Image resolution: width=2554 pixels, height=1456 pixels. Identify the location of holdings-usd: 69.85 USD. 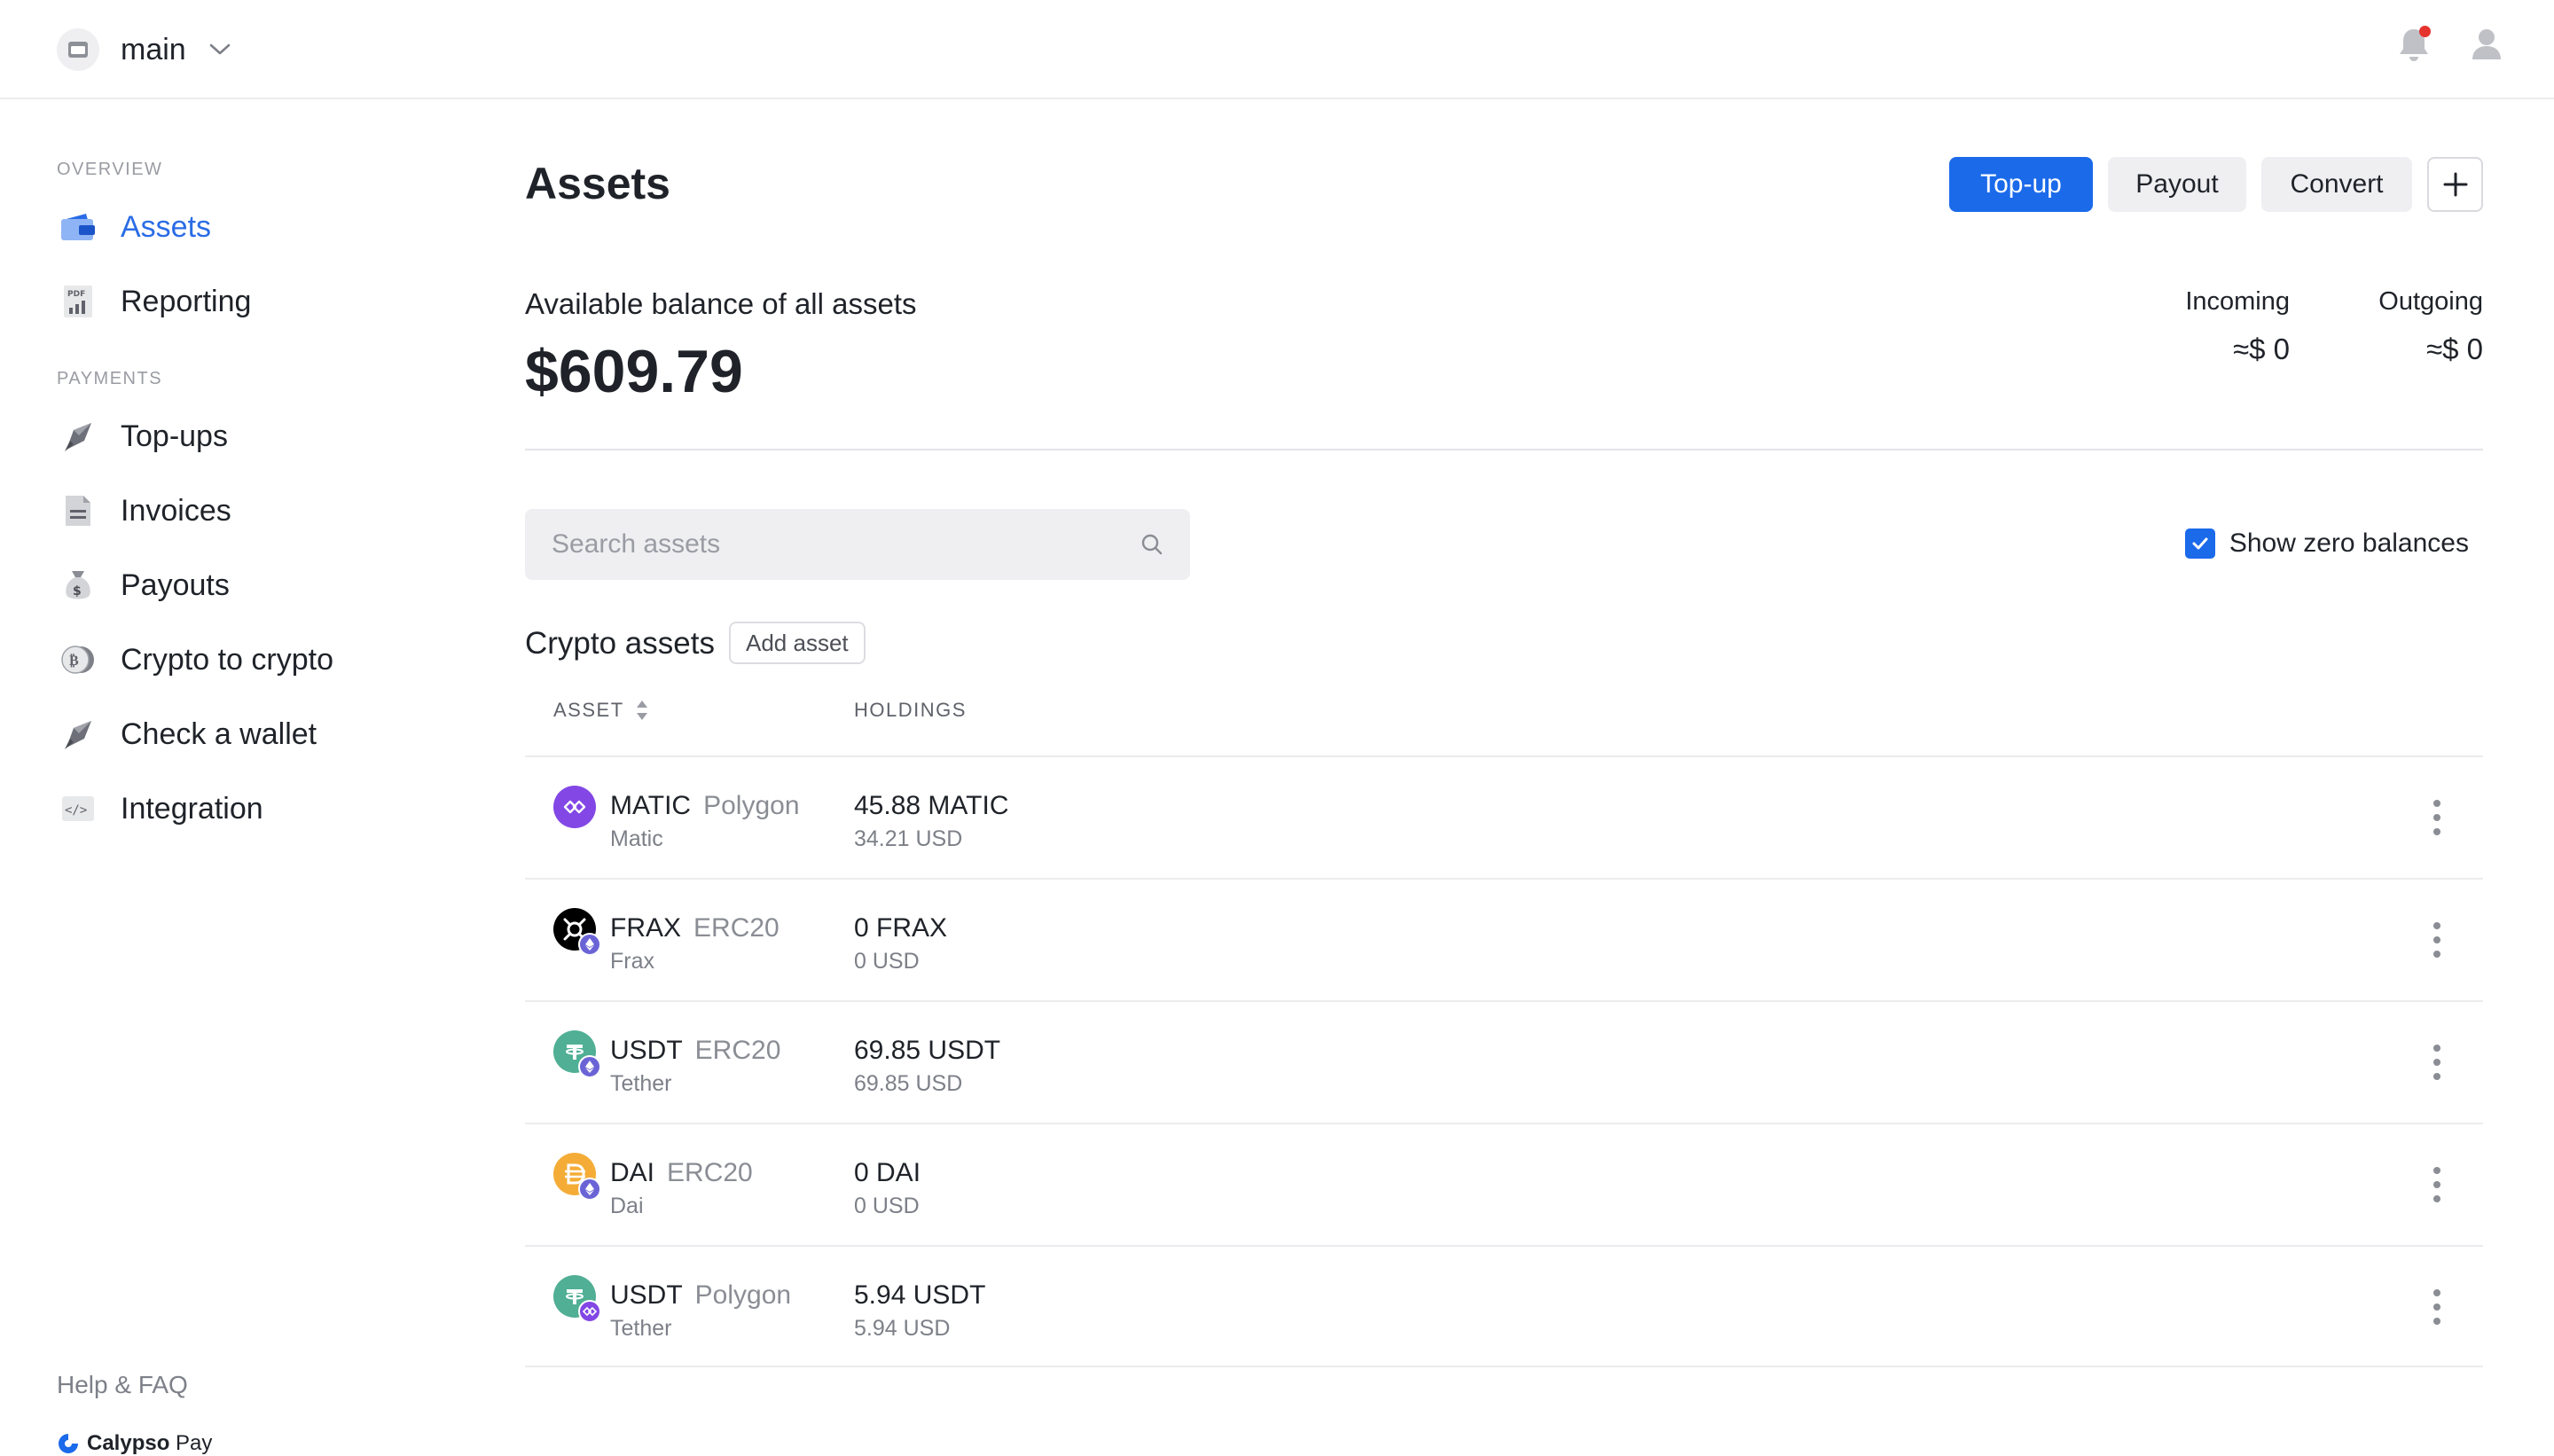
(908, 1083).